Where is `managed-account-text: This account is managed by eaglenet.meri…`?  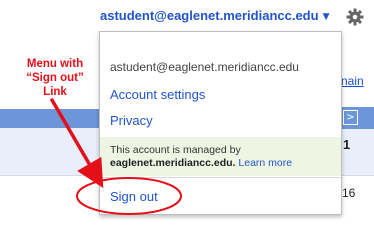 managed-account-text: This account is managed by eaglenet.meri… is located at coordinates (222, 157).